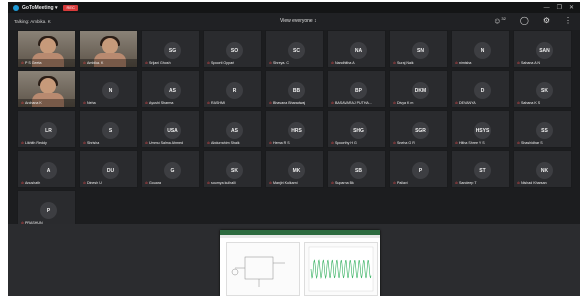  Describe the element at coordinates (91, 103) in the screenshot. I see `participant-name-label: Neha` at that location.